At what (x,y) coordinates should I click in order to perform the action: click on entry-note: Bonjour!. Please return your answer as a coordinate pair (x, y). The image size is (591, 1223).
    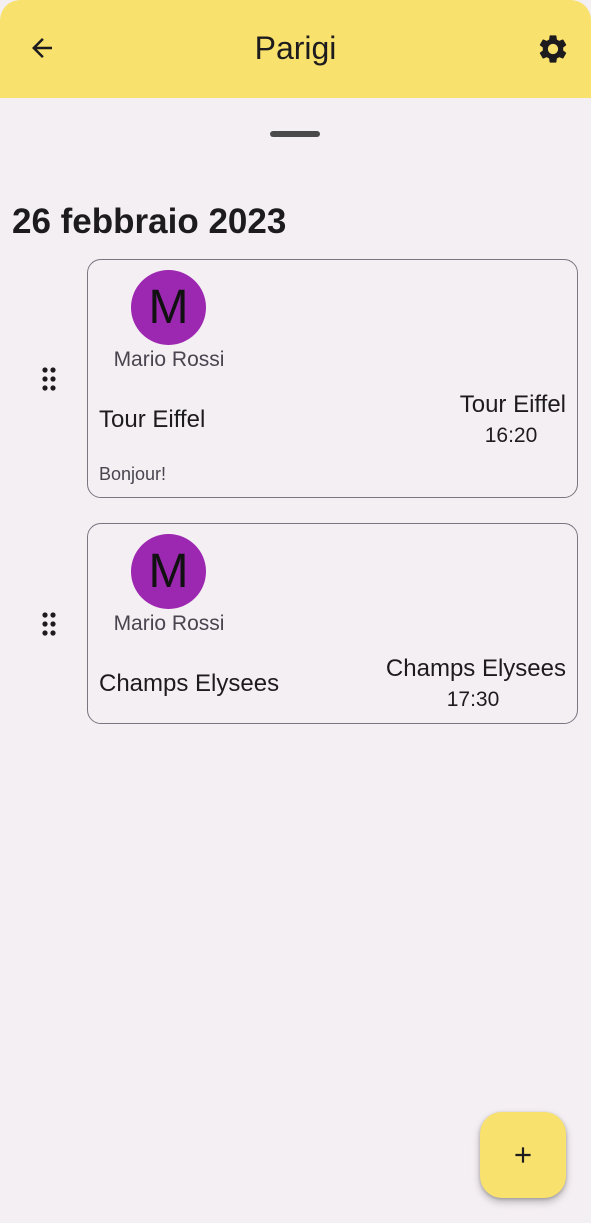
    Looking at the image, I should click on (133, 474).